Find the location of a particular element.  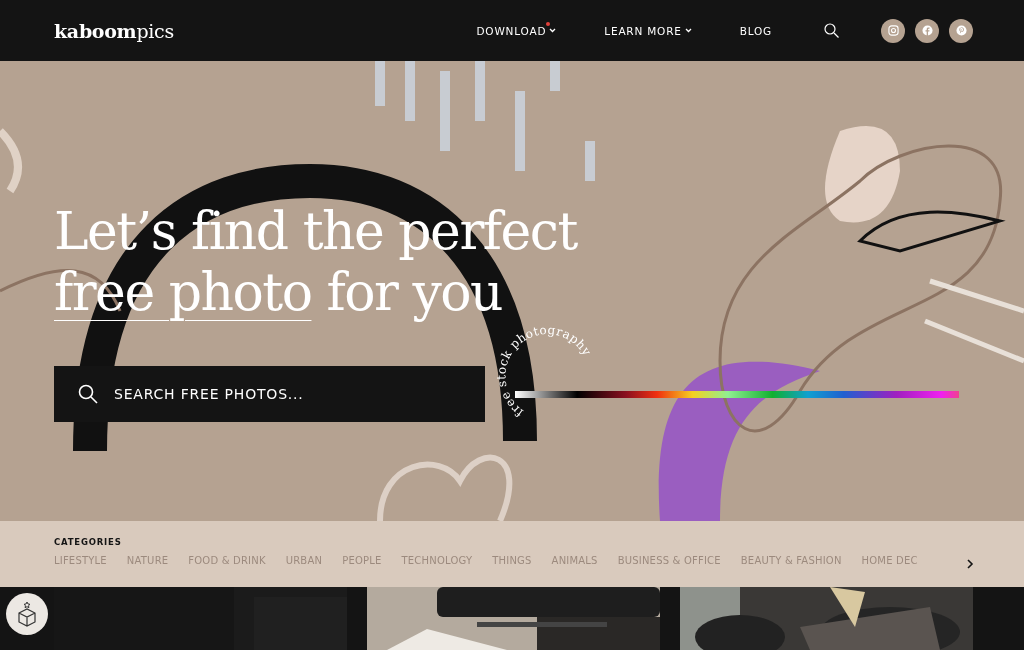

category-link: ANIMALS is located at coordinates (574, 560).